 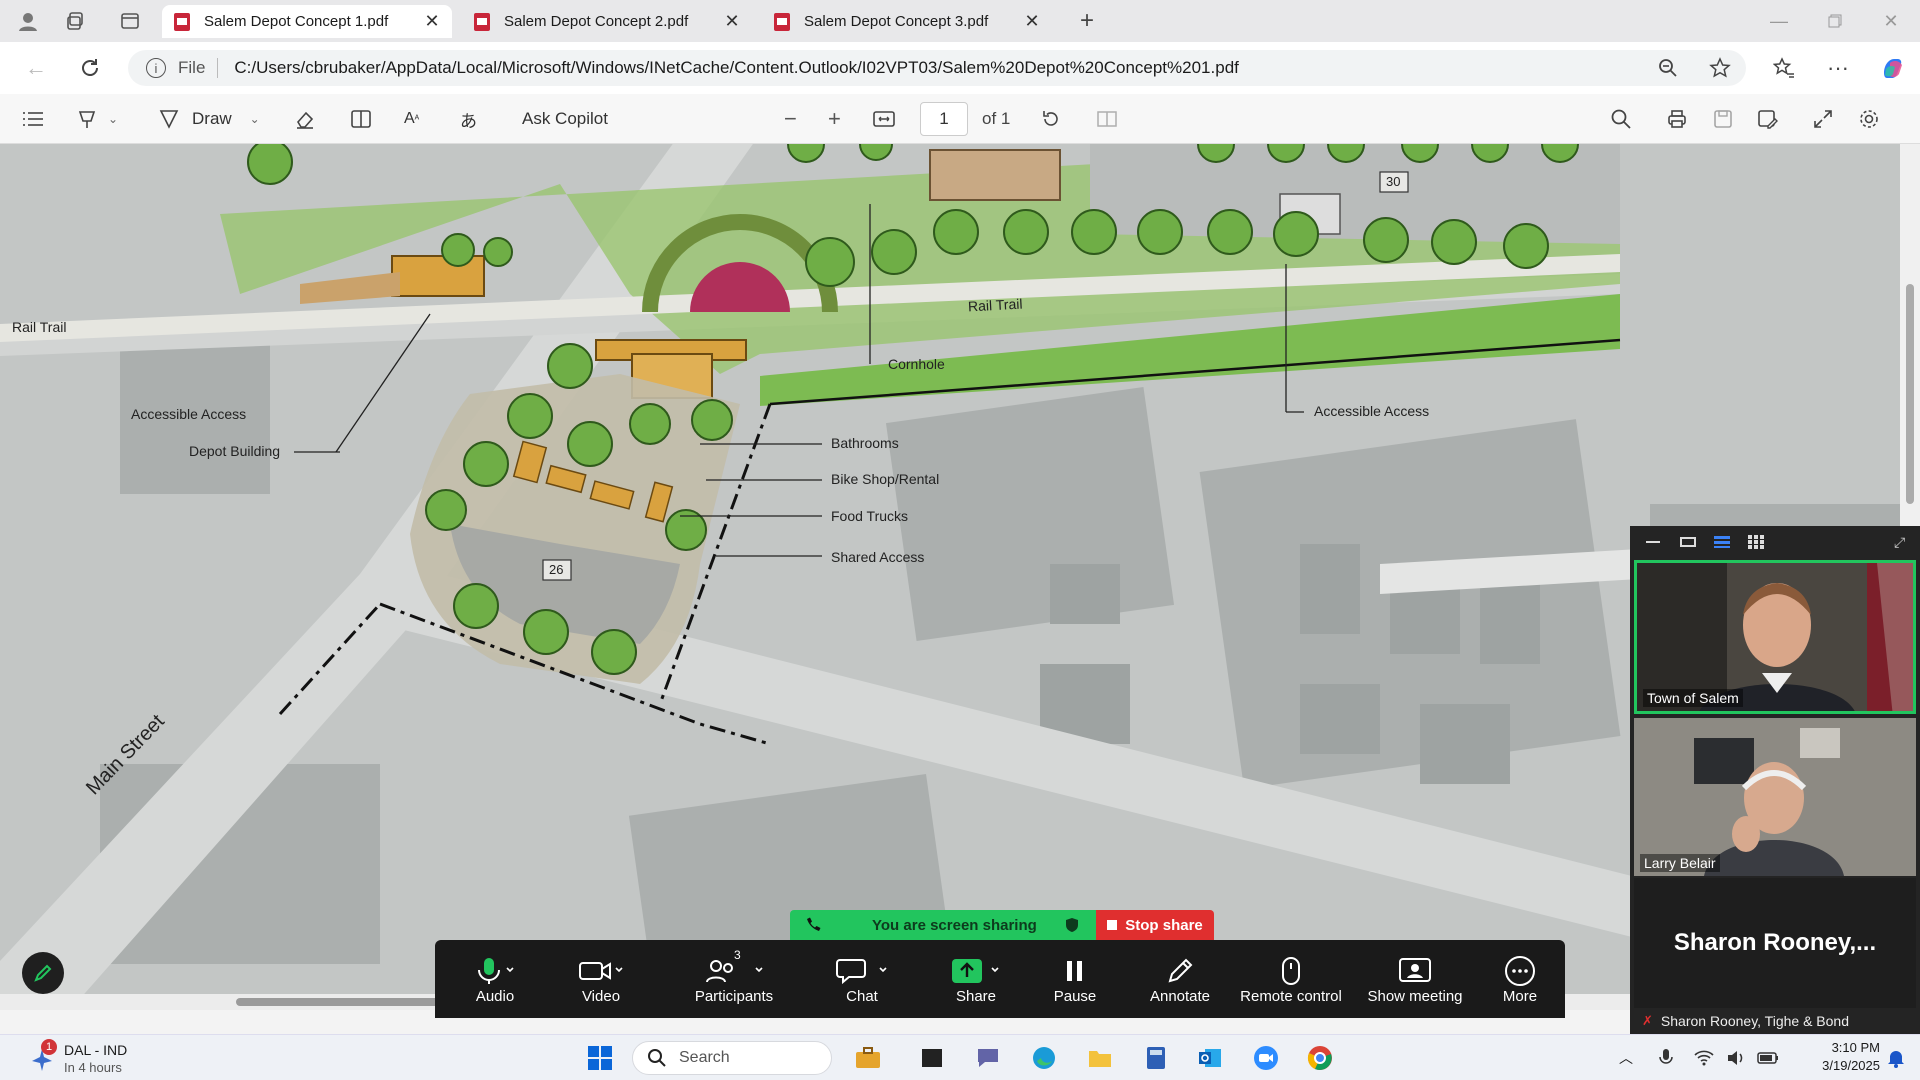 I want to click on share-button: Share, so click(x=976, y=979).